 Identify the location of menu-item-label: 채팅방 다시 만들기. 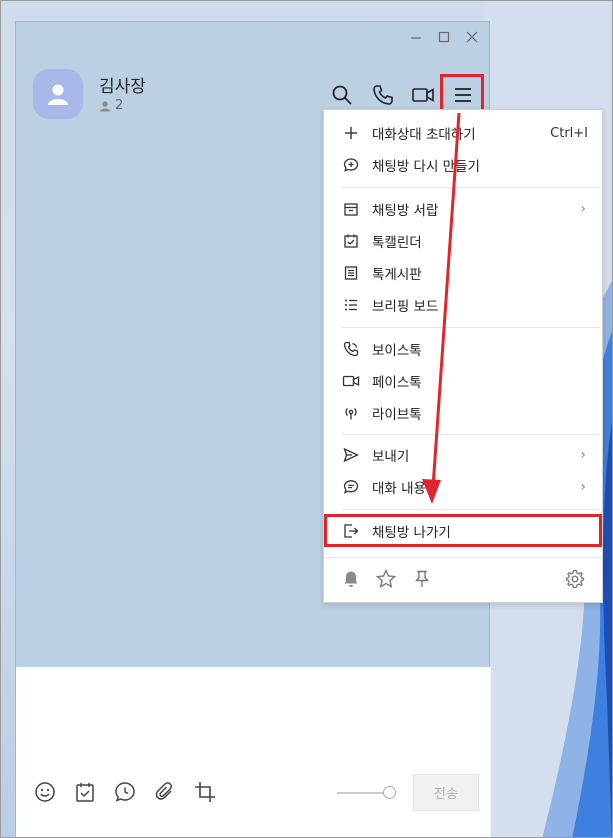
(426, 167).